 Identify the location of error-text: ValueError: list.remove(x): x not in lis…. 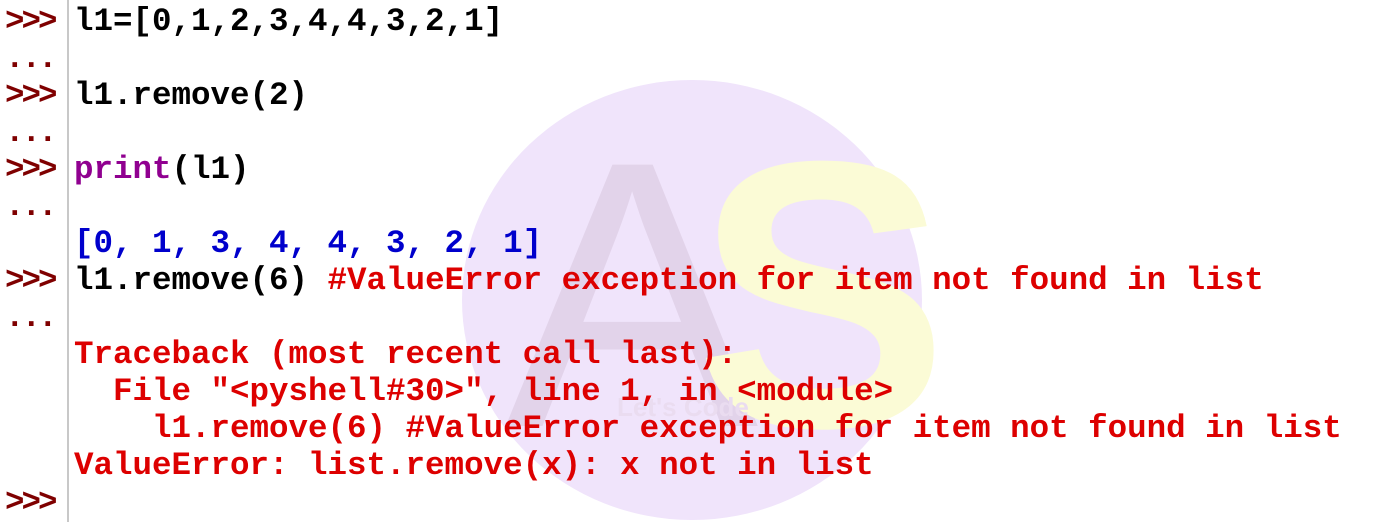
(474, 465).